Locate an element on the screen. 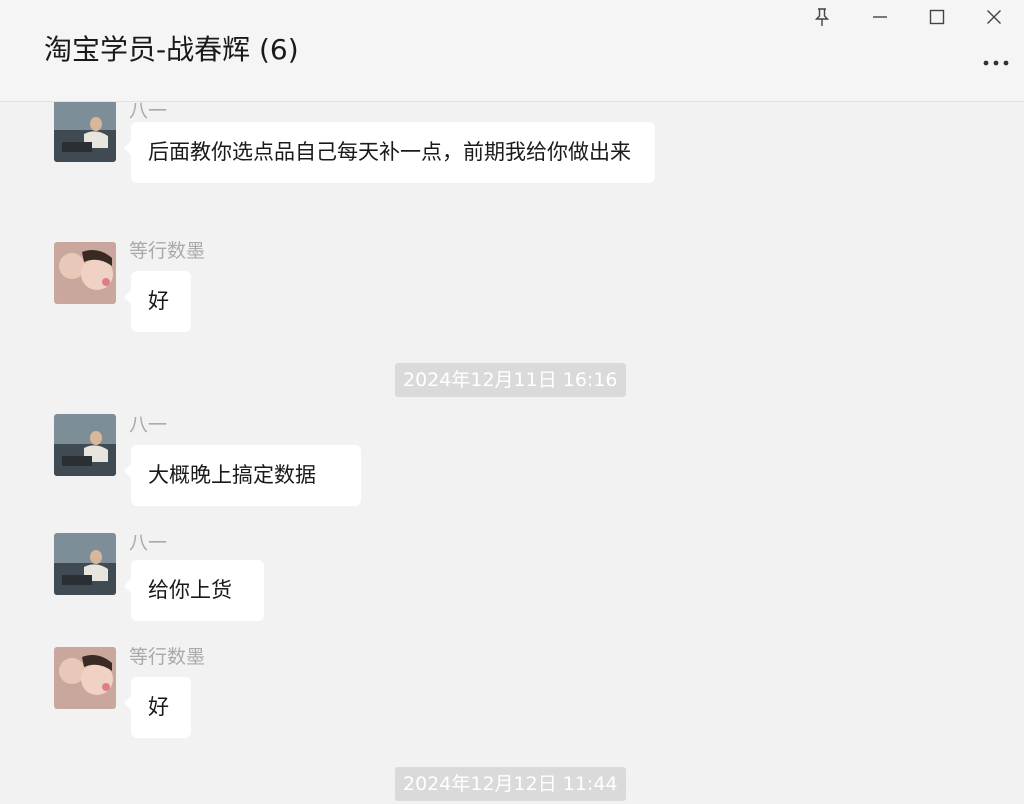 The image size is (1024, 804). message-bubble: 后面教你选点品自己每天补一点，前期我给你做出来 is located at coordinates (389, 152).